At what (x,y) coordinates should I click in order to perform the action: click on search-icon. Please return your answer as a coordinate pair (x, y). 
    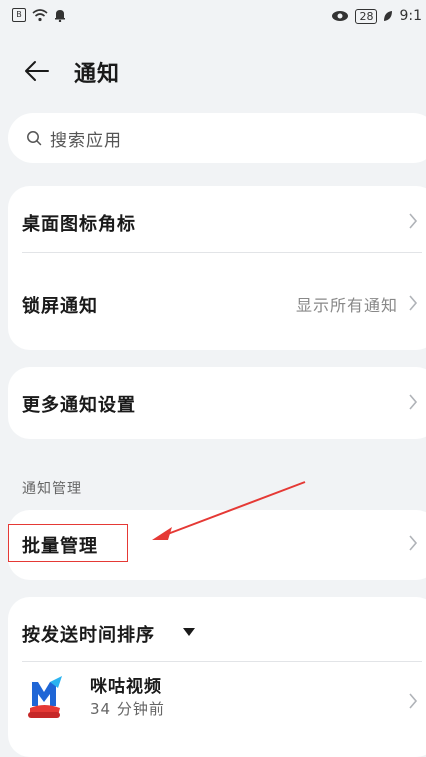
    Looking at the image, I should click on (34, 138).